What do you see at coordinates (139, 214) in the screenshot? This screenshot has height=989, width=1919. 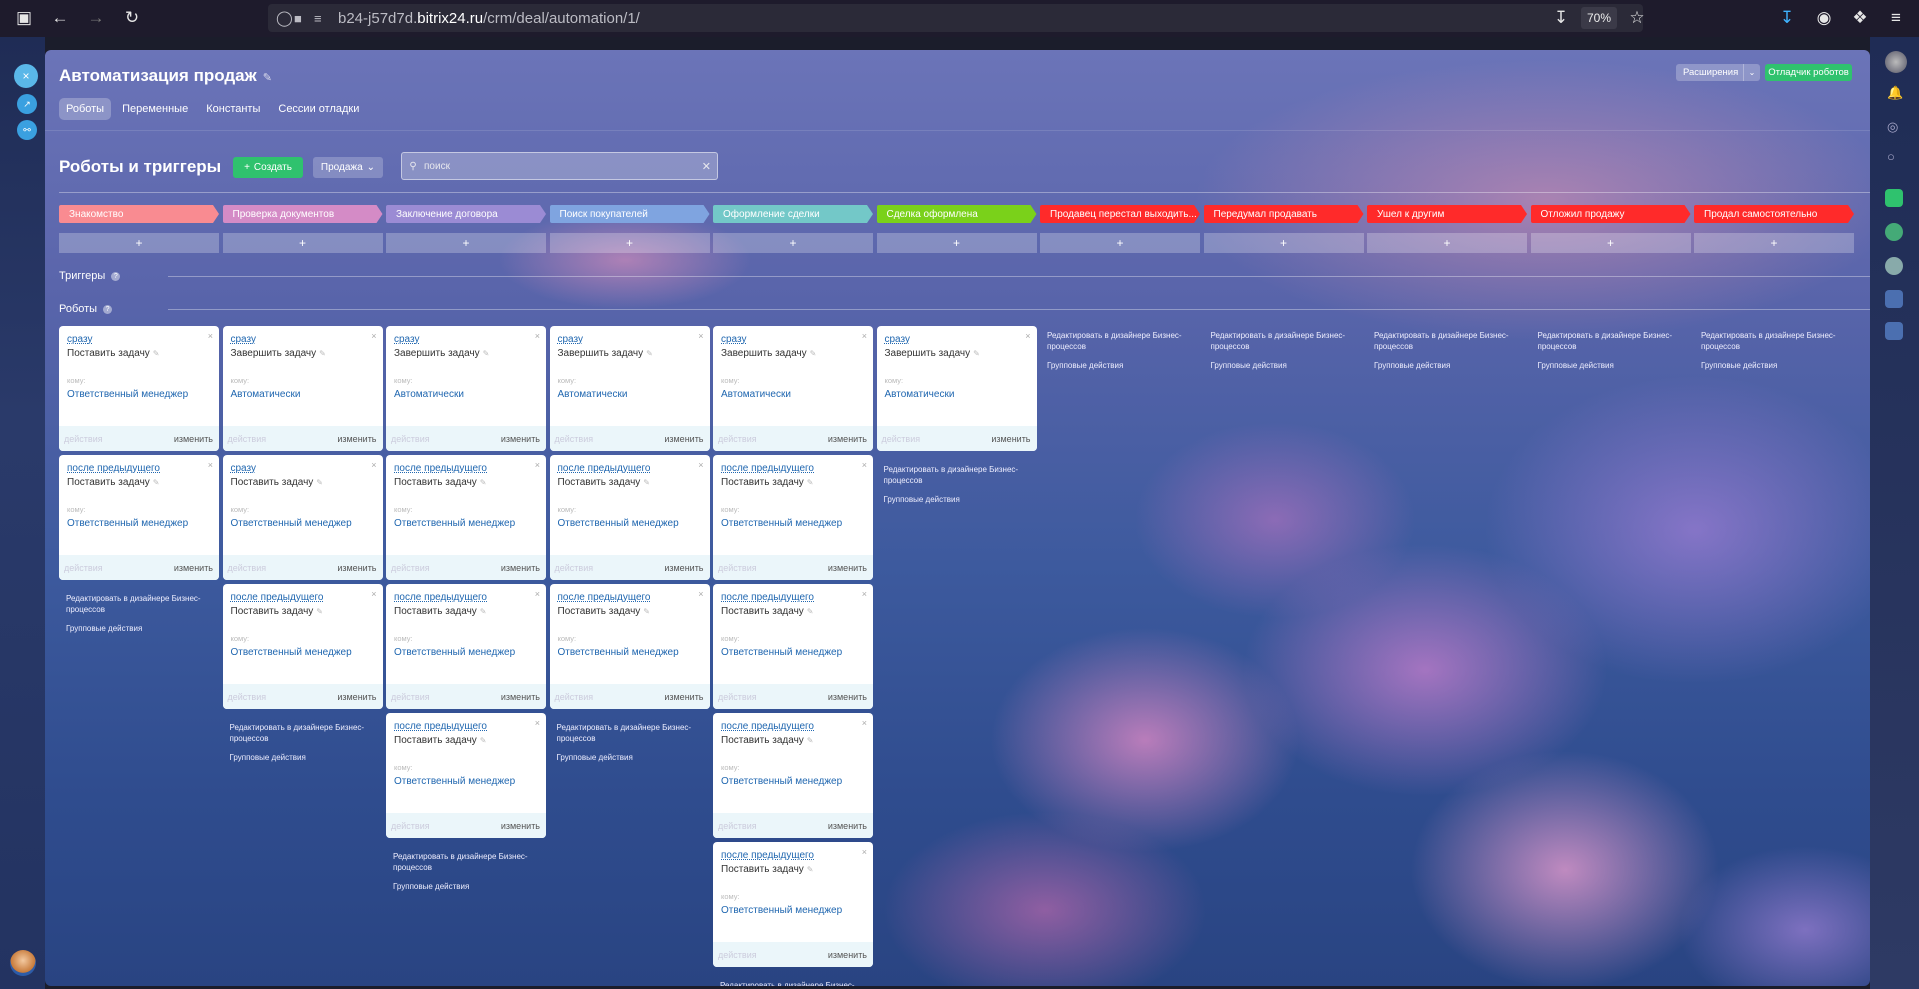 I see `stage-1: Знакомство` at bounding box center [139, 214].